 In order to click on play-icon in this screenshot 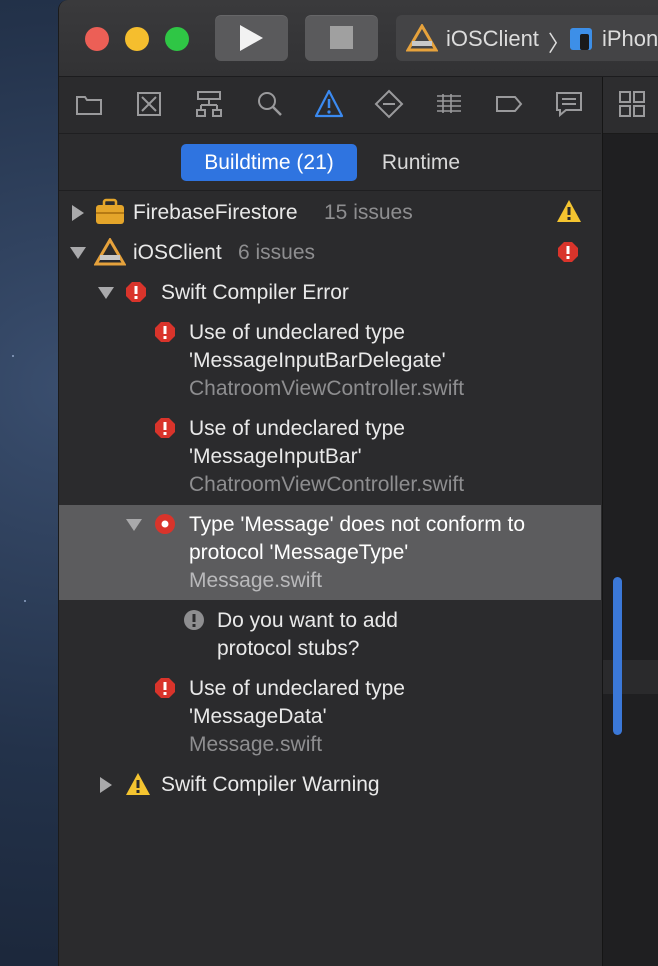, I will do `click(251, 38)`.